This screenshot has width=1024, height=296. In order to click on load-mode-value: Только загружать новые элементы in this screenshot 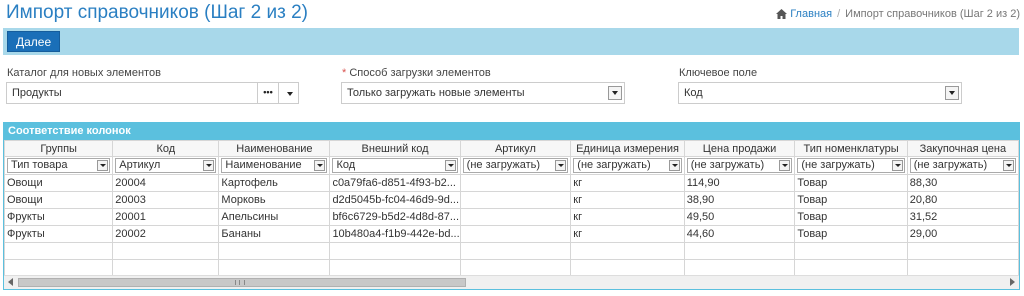, I will do `click(436, 93)`.